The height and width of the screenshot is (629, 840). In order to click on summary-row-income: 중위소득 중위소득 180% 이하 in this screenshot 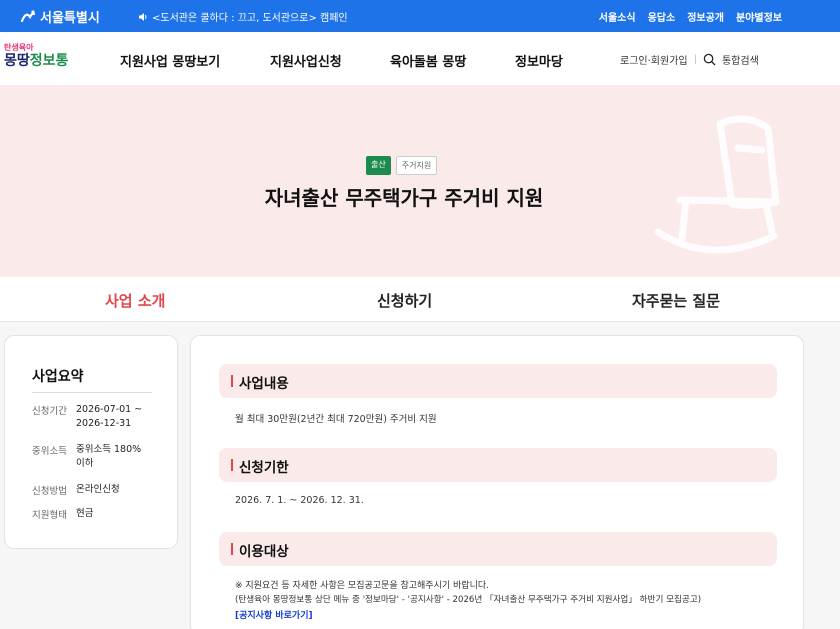, I will do `click(92, 457)`.